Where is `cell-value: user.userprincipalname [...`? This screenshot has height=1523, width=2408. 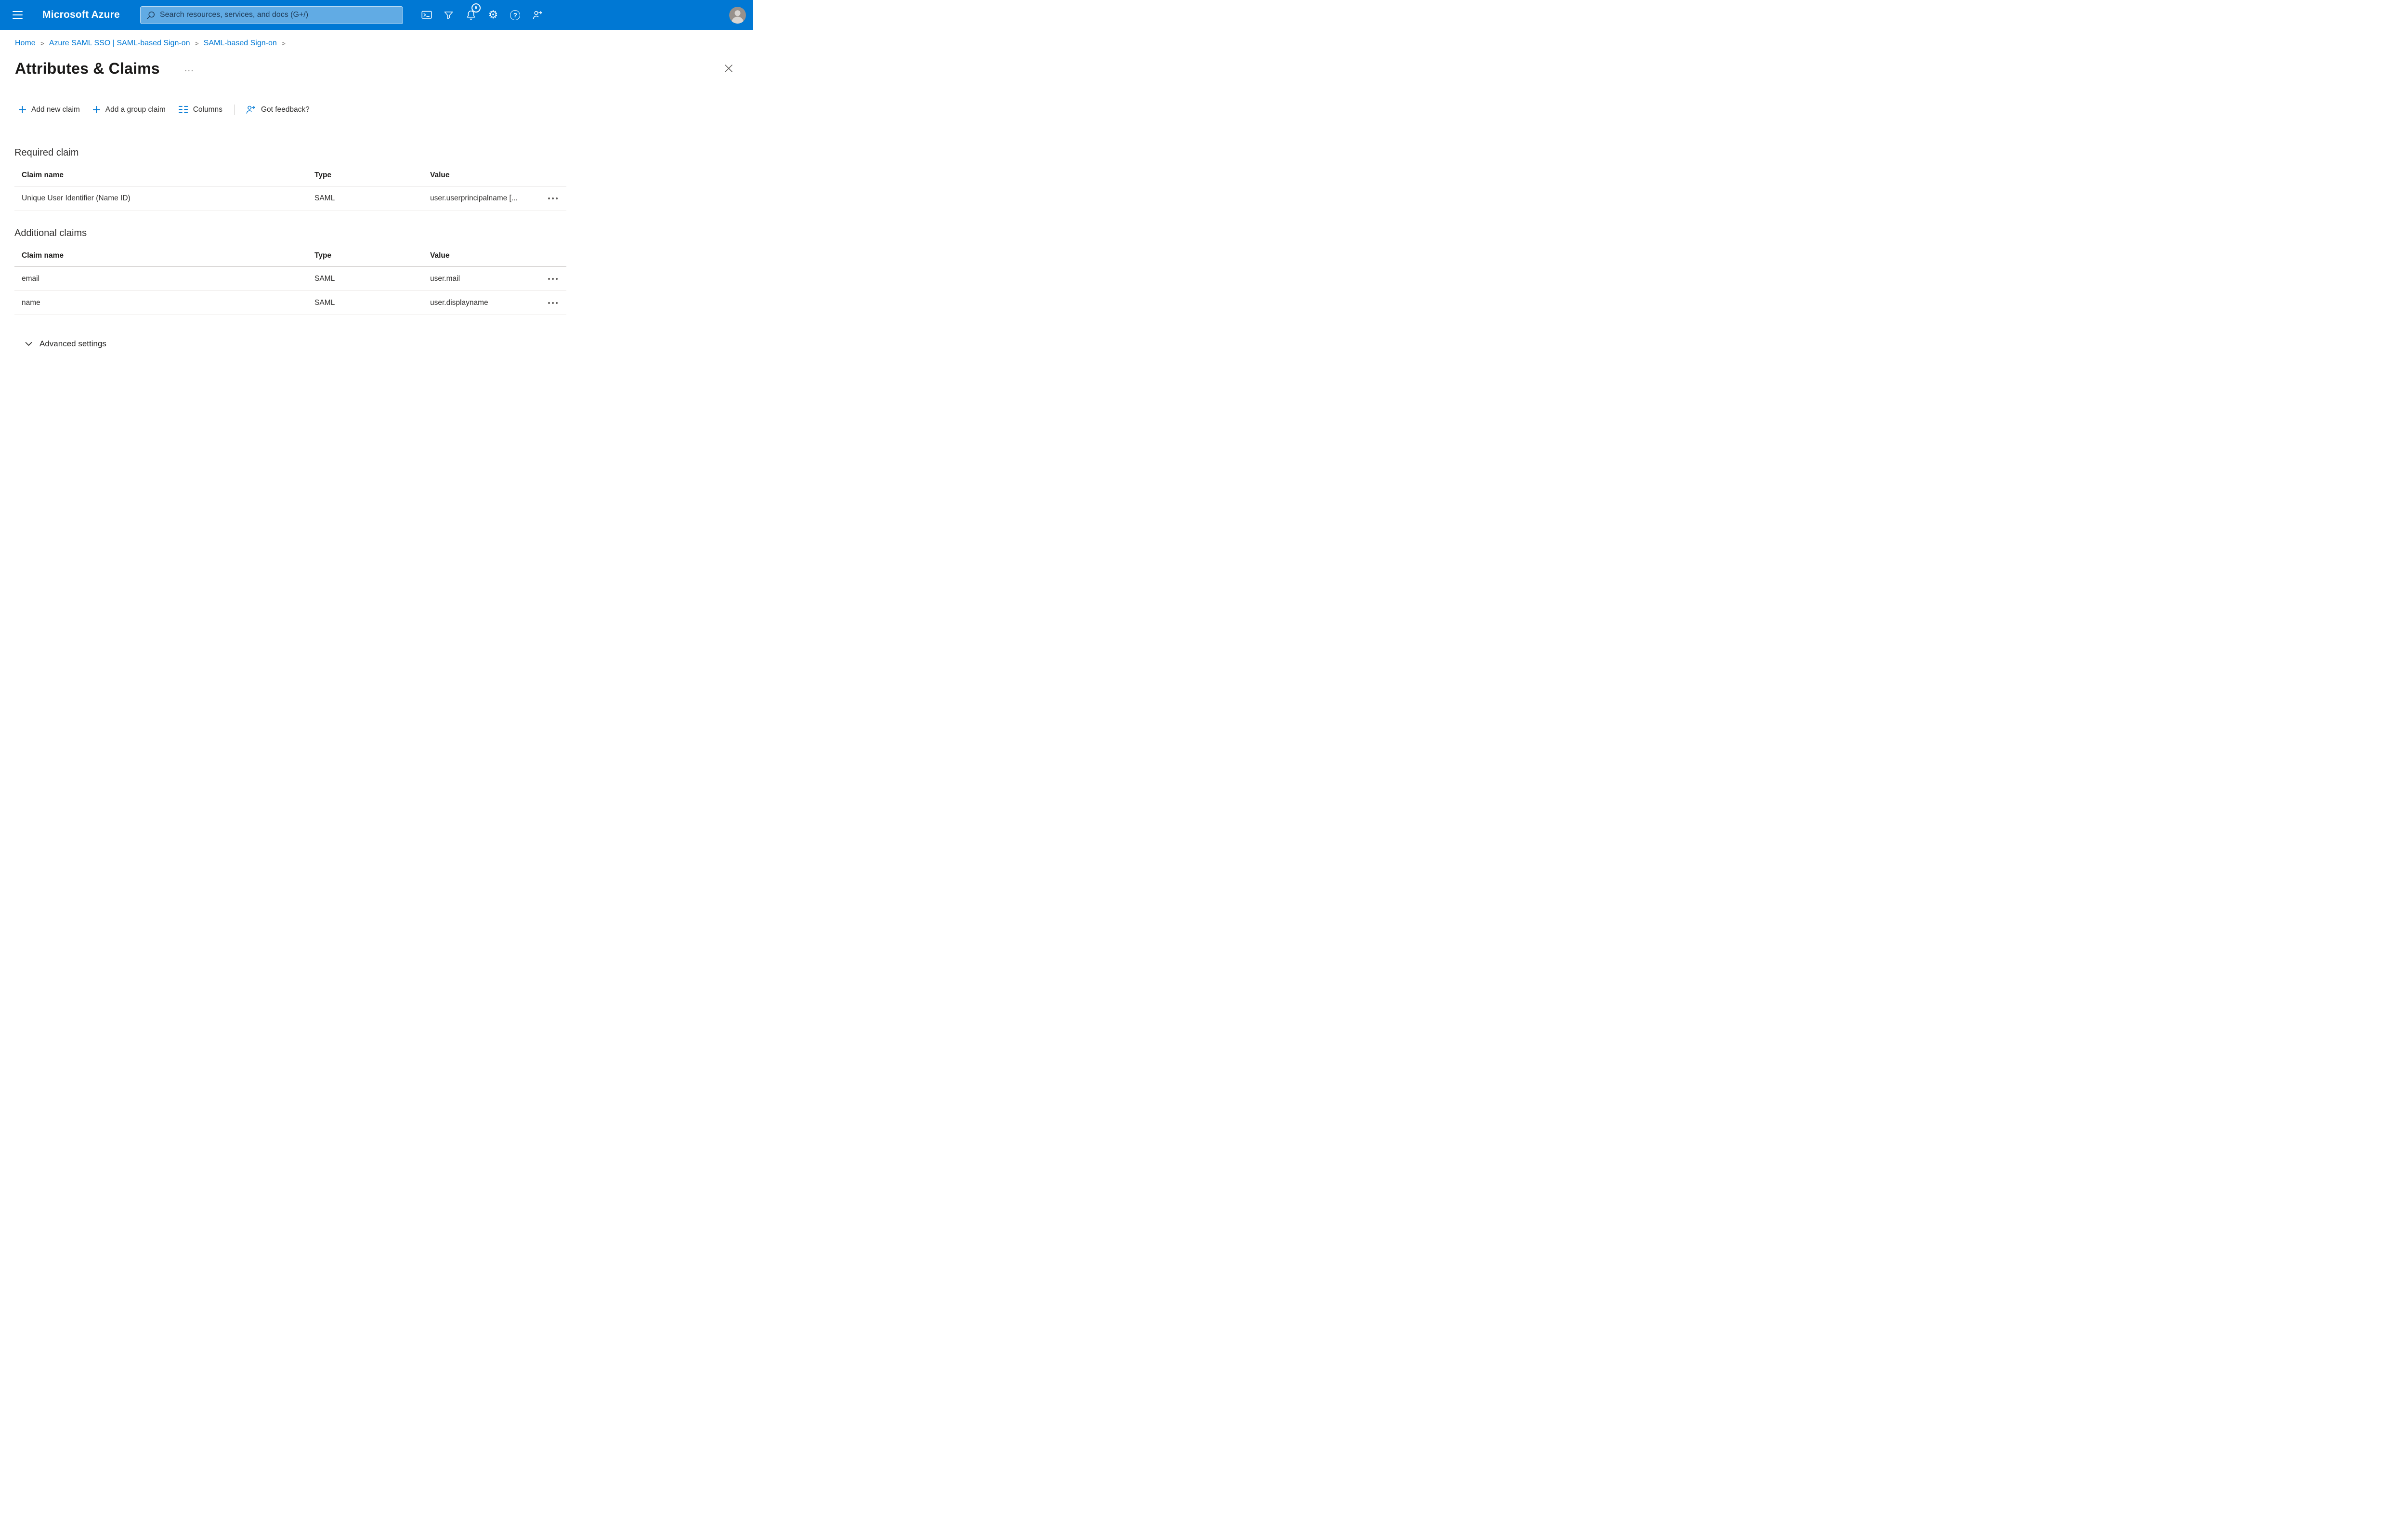
cell-value: user.userprincipalname [... is located at coordinates (474, 198).